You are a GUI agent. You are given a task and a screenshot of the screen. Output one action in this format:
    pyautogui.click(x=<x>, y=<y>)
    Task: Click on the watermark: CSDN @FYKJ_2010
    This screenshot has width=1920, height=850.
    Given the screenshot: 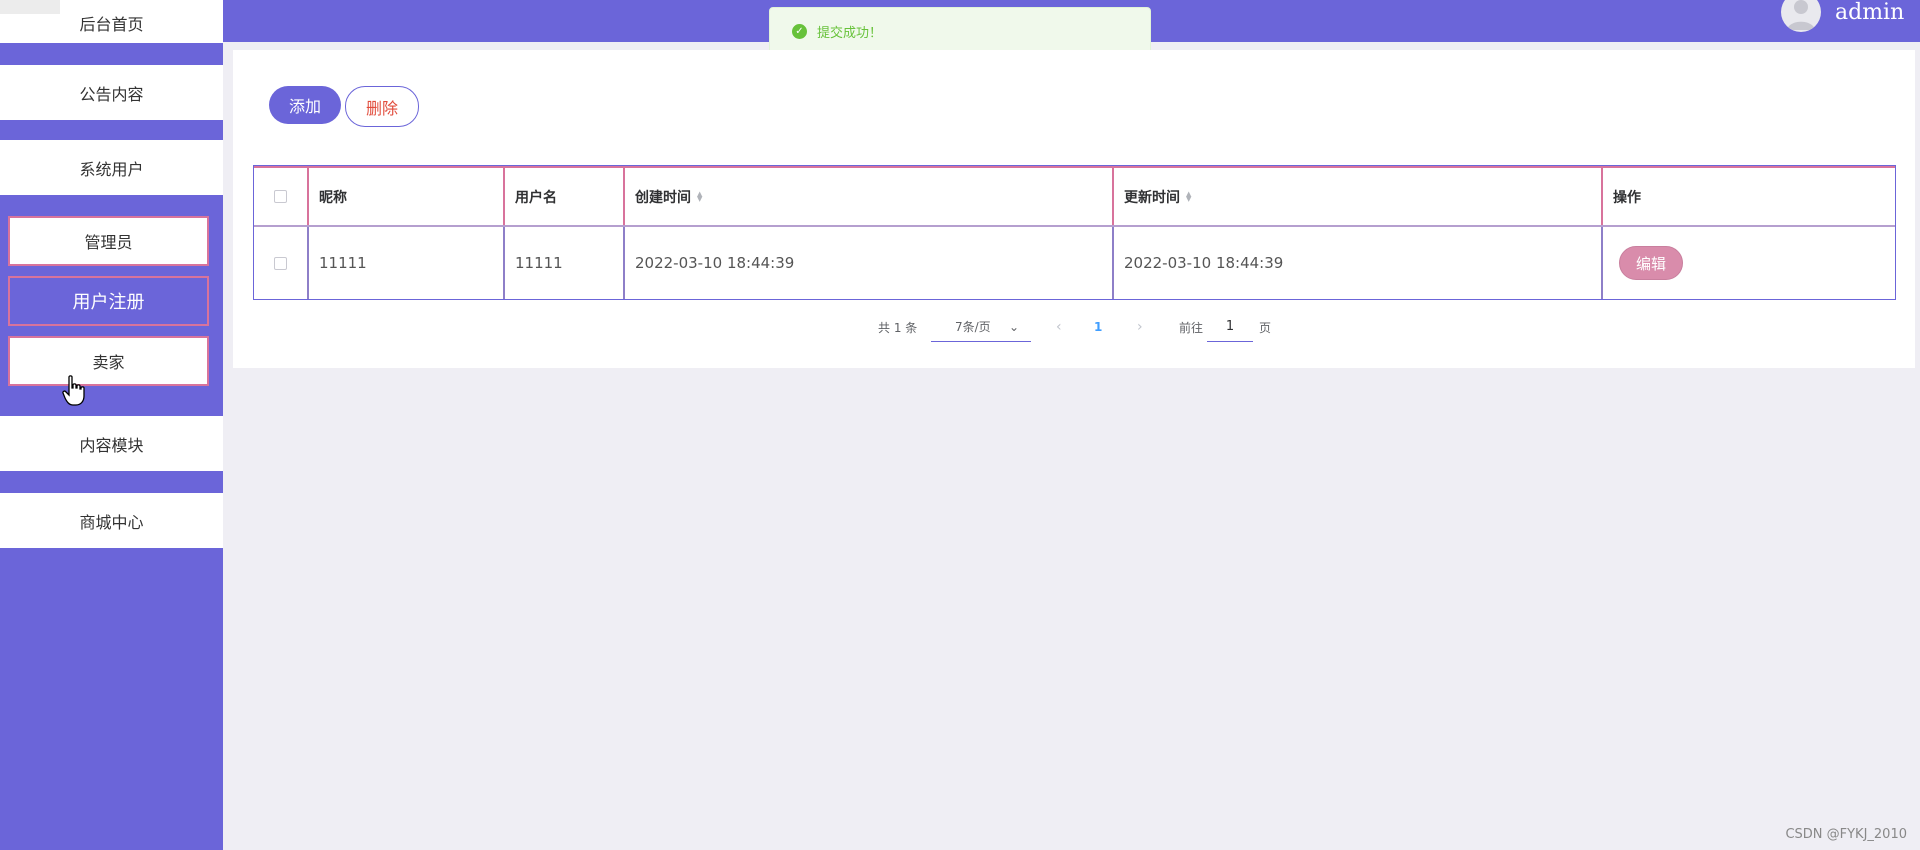 What is the action you would take?
    pyautogui.click(x=1846, y=834)
    